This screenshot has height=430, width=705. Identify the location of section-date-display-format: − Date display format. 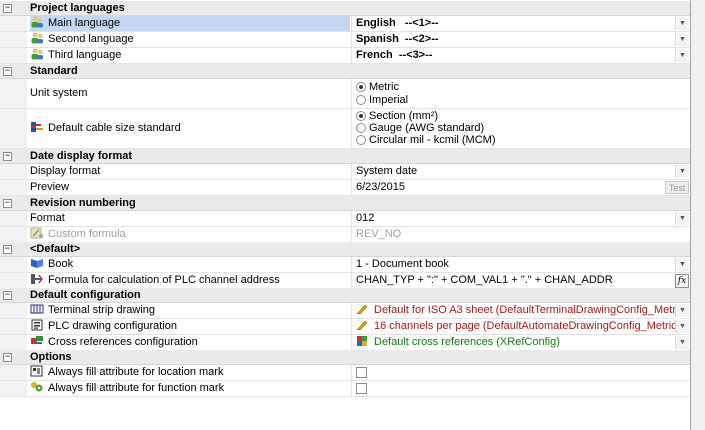
(345, 156).